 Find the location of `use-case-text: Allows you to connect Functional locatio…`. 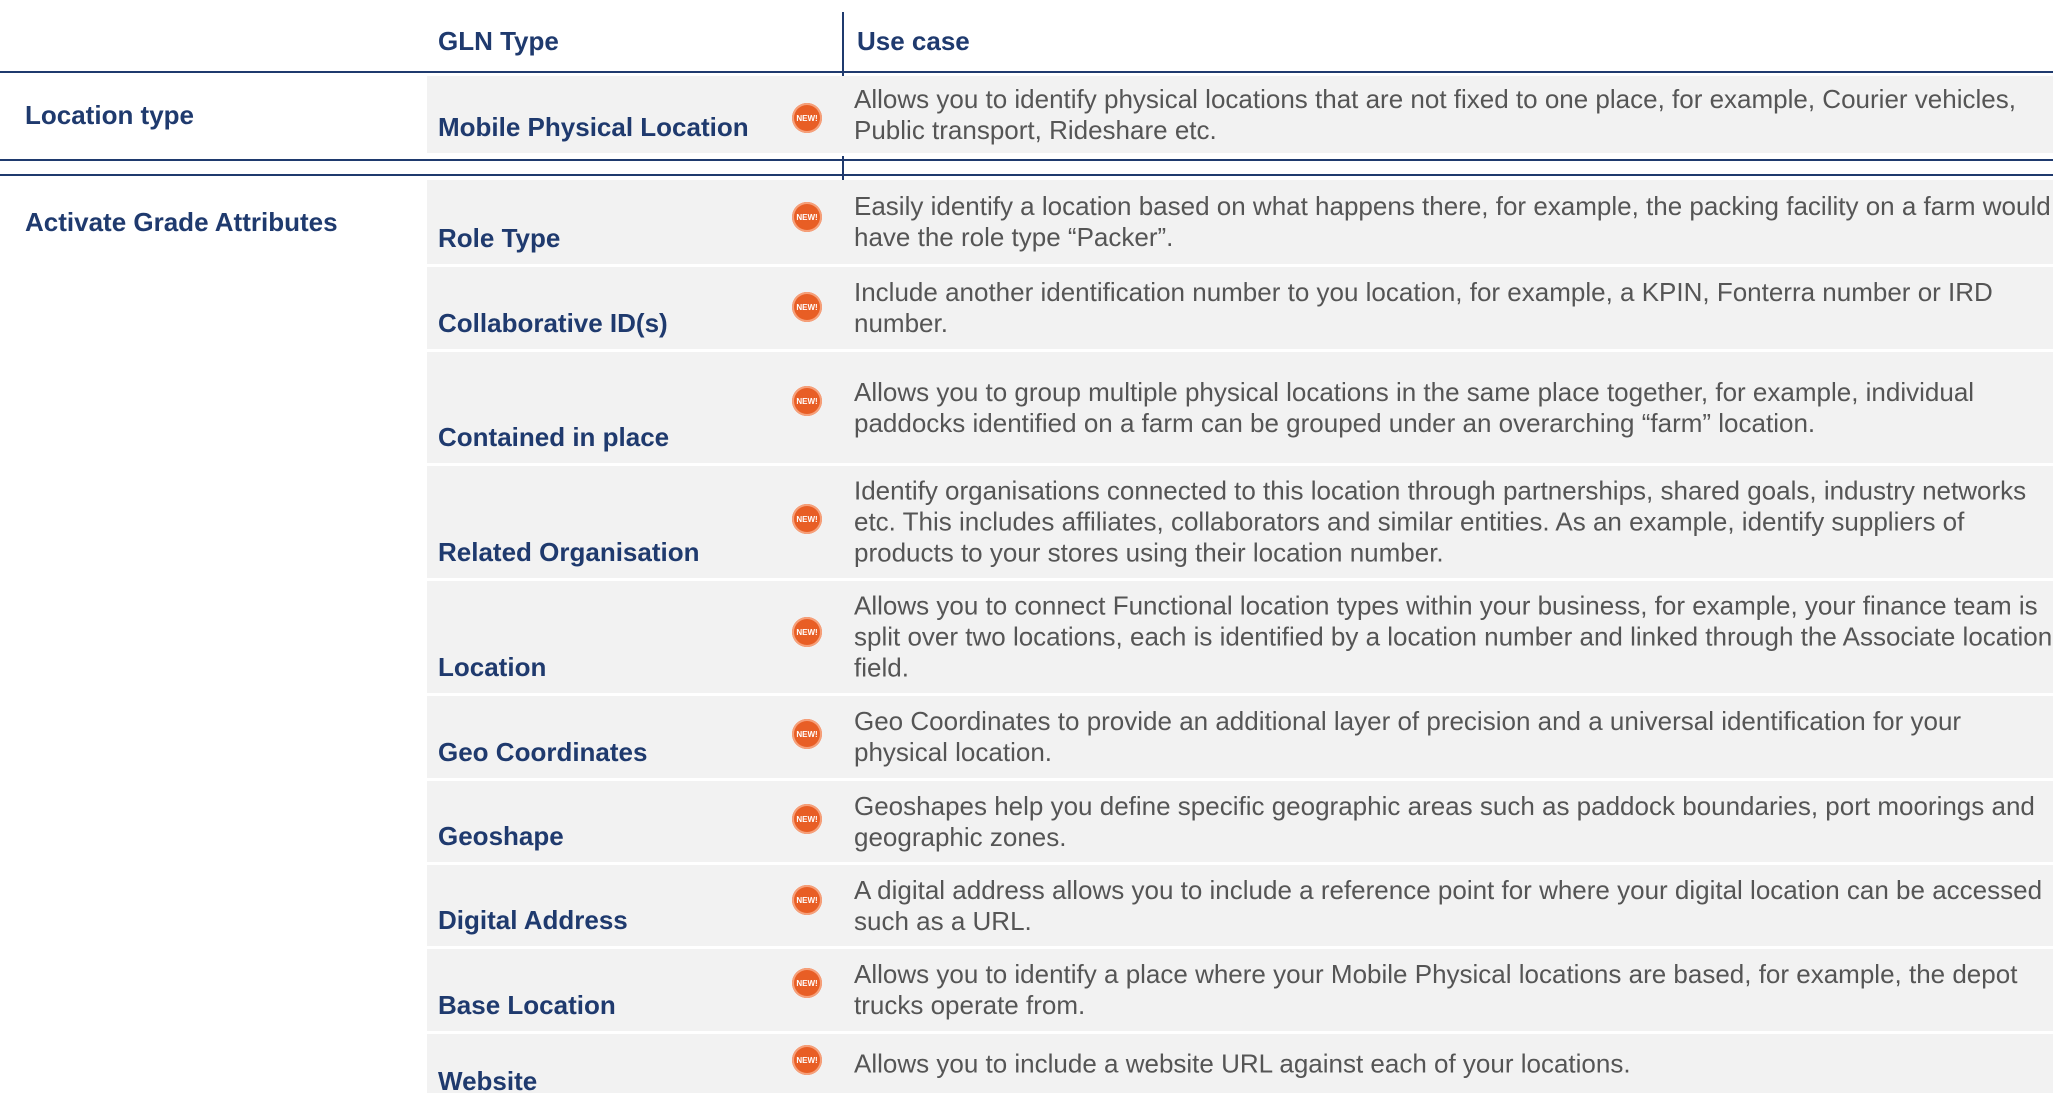

use-case-text: Allows you to connect Functional locatio… is located at coordinates (1453, 636).